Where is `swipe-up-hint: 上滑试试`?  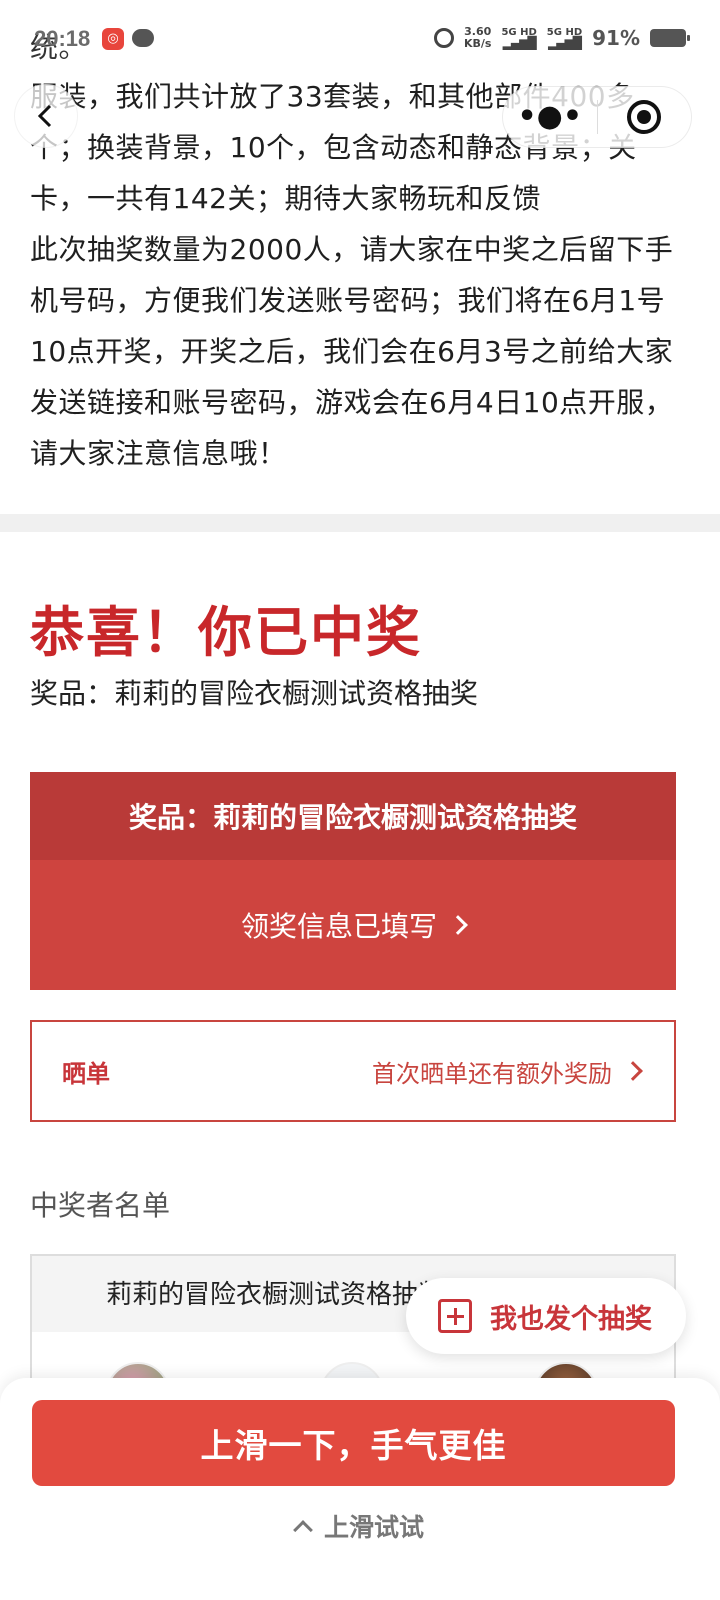 swipe-up-hint: 上滑试试 is located at coordinates (360, 1526).